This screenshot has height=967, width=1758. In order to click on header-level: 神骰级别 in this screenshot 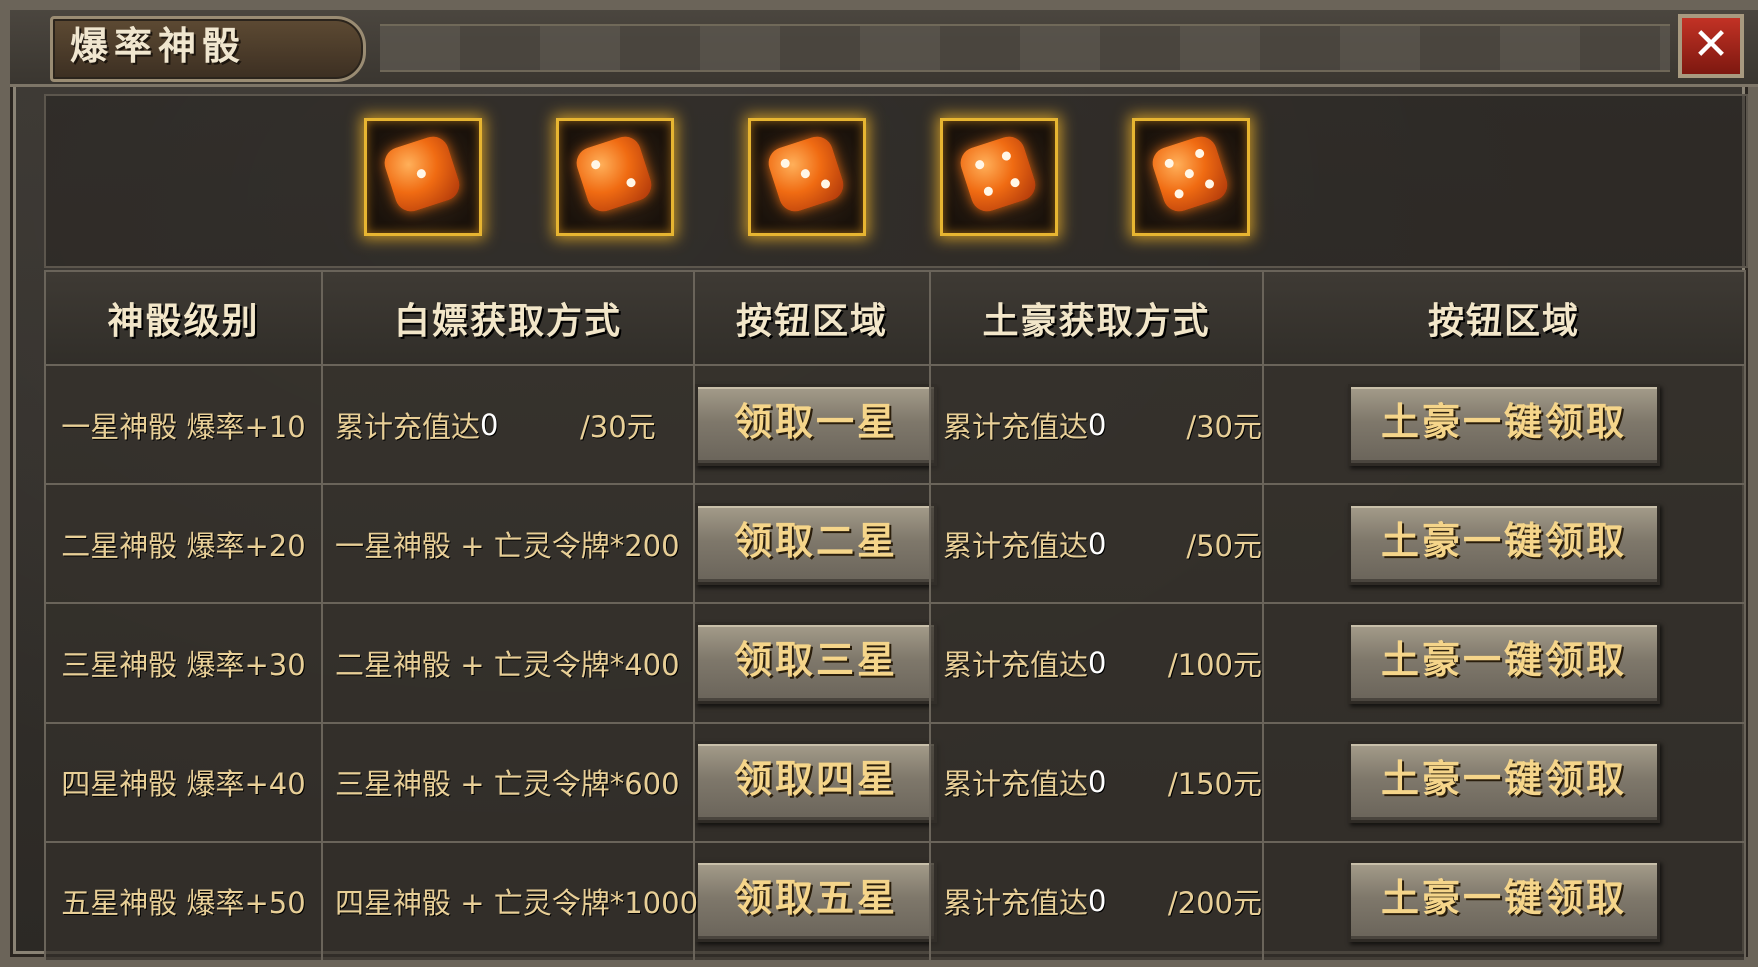, I will do `click(183, 318)`.